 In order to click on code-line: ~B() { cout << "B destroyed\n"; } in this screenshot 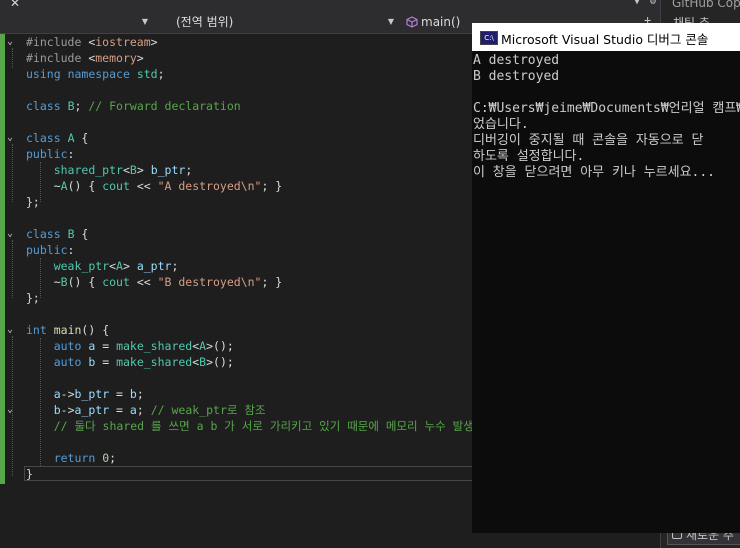, I will do `click(154, 282)`.